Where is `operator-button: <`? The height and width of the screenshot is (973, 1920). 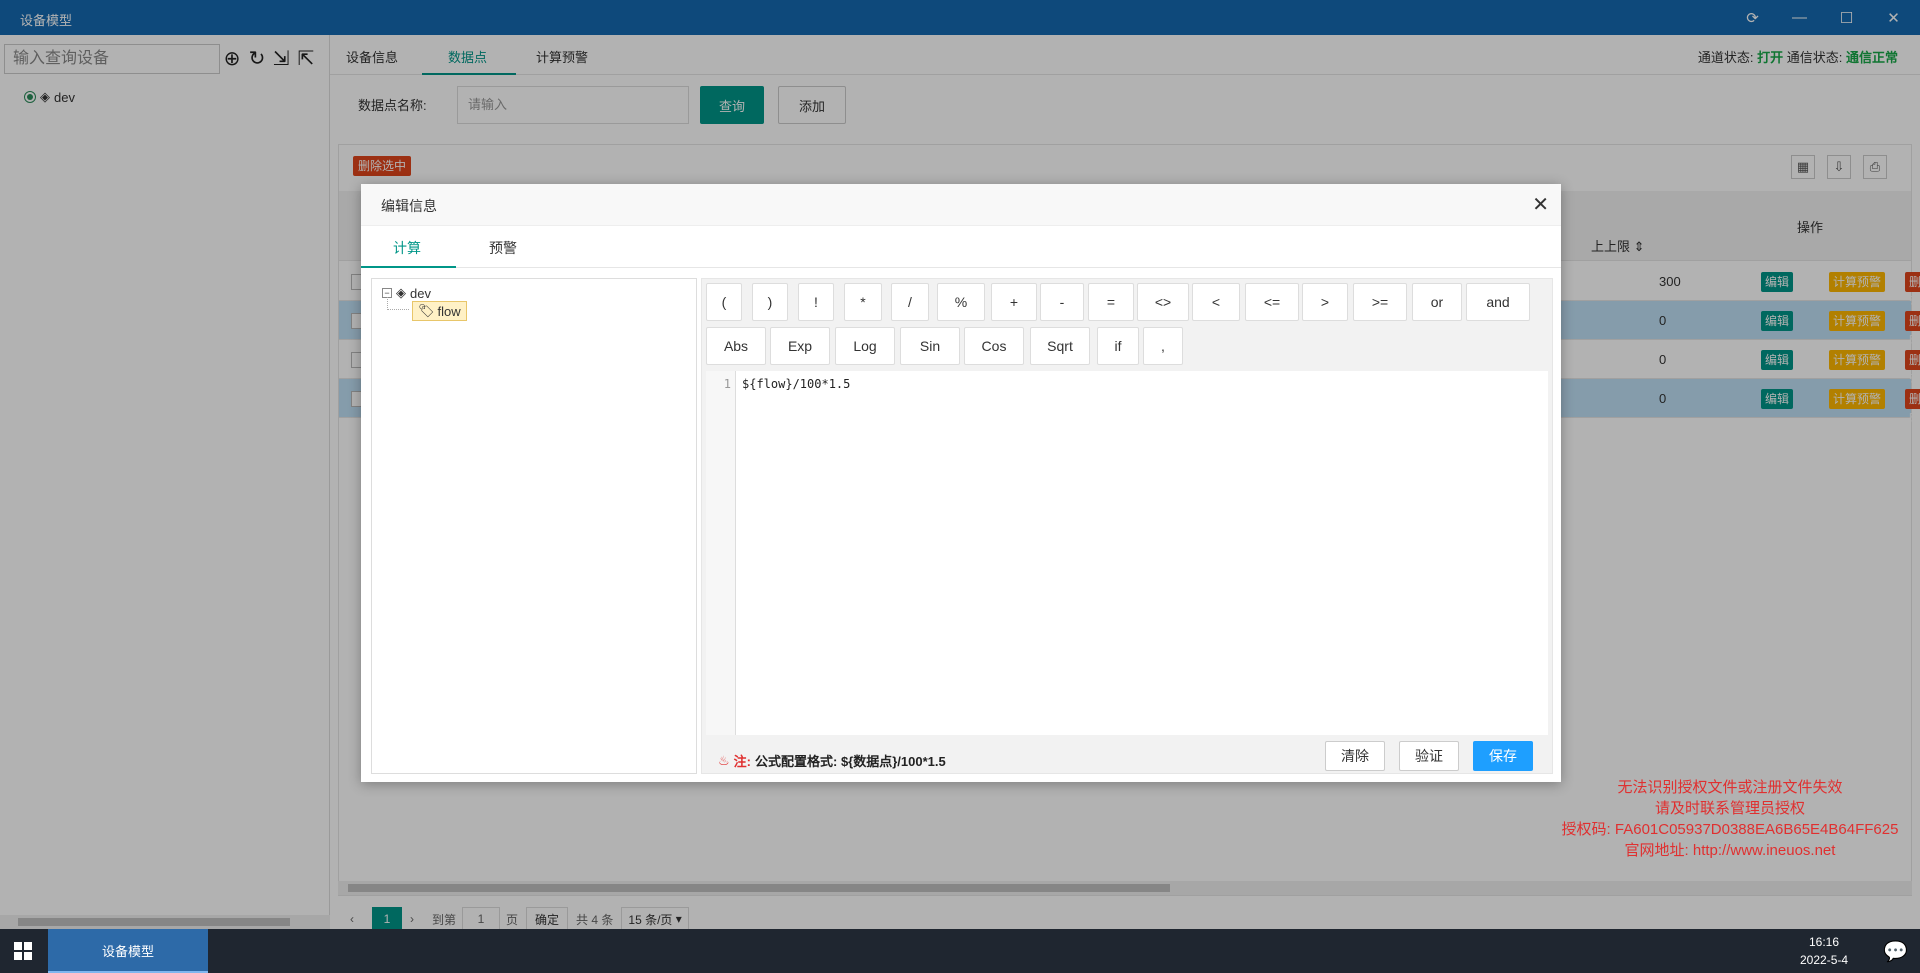
operator-button: < is located at coordinates (1216, 302).